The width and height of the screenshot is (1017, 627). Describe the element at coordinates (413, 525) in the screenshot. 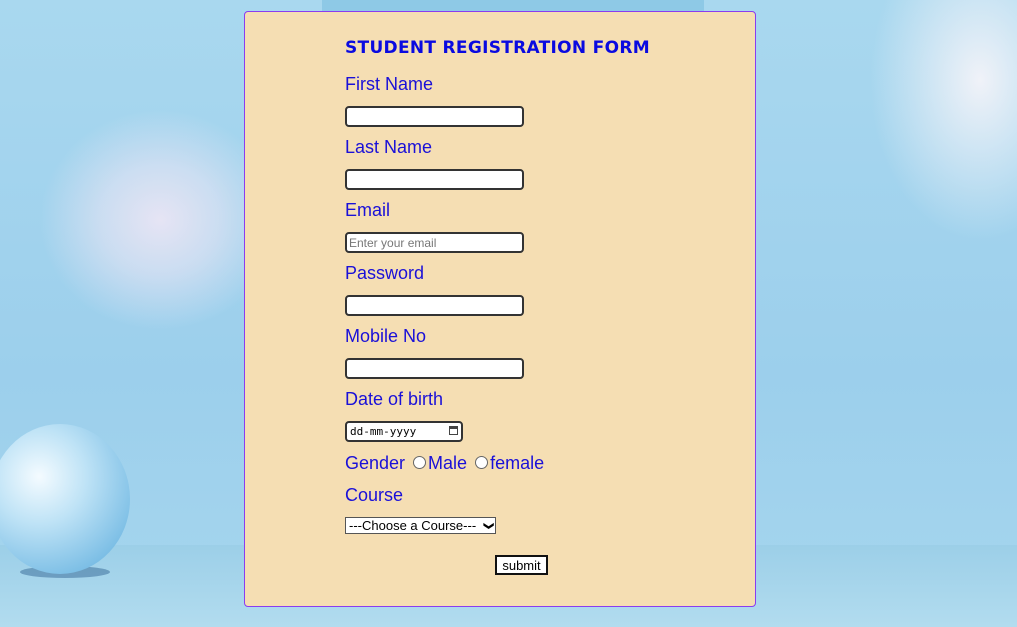

I see `course-selected-value: ---Choose a Course---` at that location.